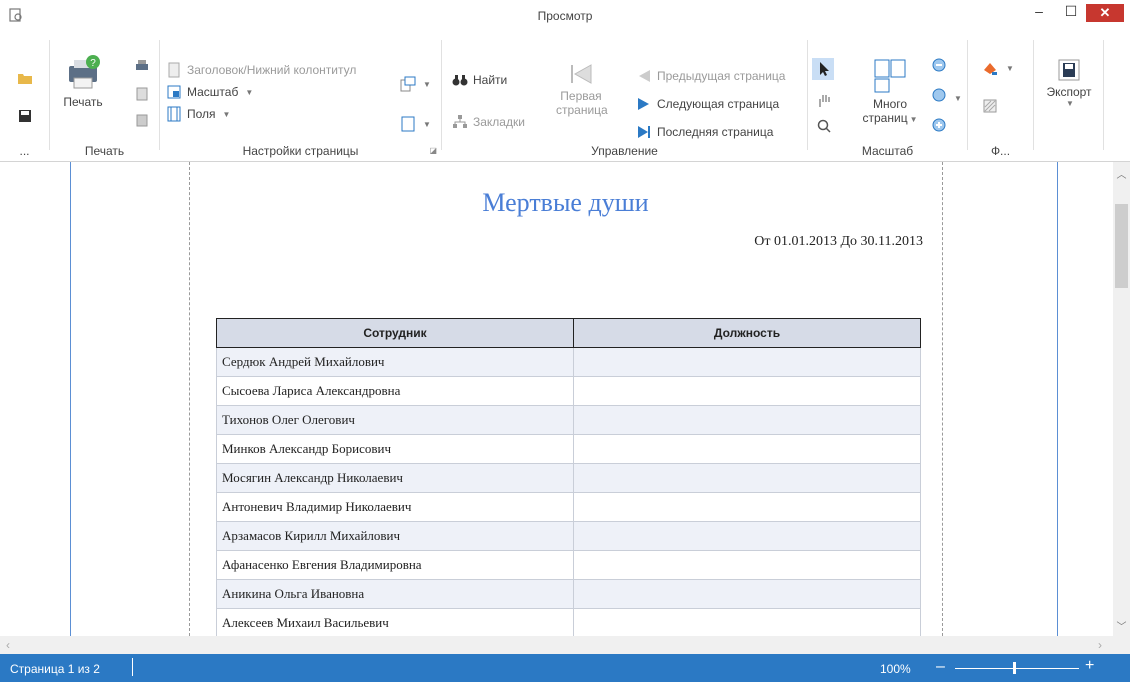 Image resolution: width=1130 pixels, height=682 pixels. I want to click on page-border-left, so click(70, 399).